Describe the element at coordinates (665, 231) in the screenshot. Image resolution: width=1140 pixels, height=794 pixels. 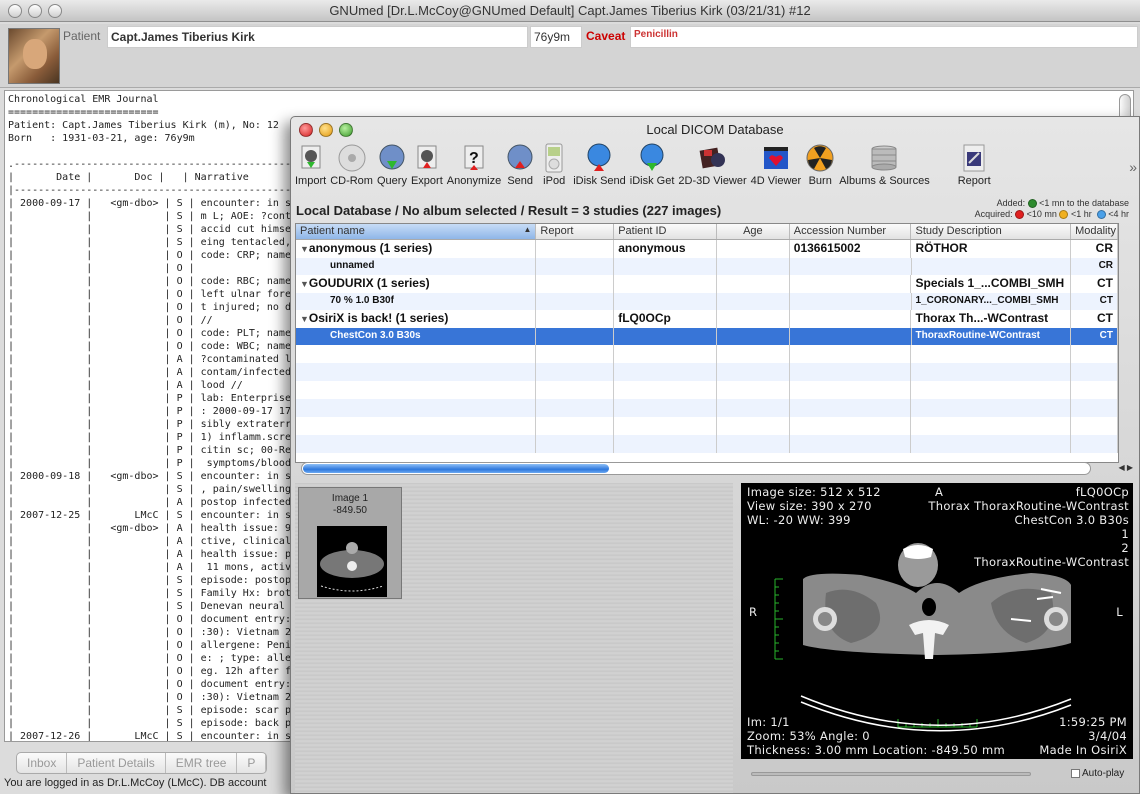
I see `col-patient-id: Patient ID` at that location.